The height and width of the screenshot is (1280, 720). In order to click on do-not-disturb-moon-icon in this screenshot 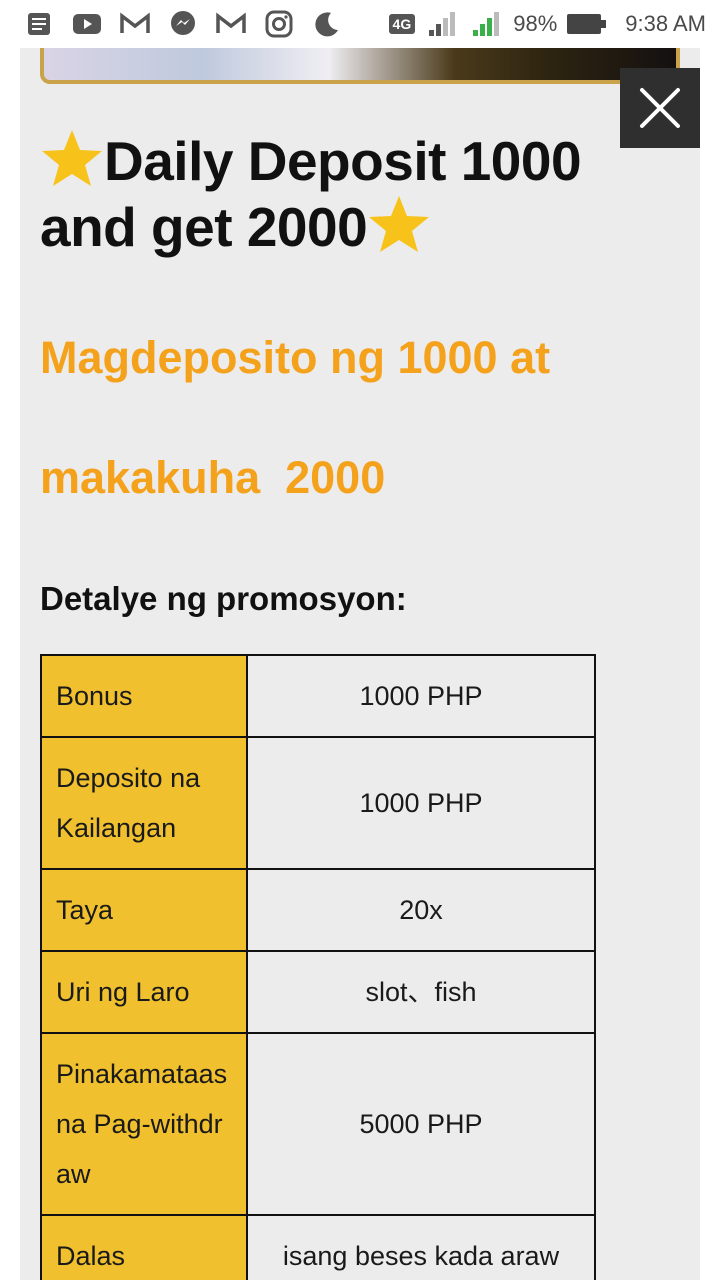, I will do `click(327, 24)`.